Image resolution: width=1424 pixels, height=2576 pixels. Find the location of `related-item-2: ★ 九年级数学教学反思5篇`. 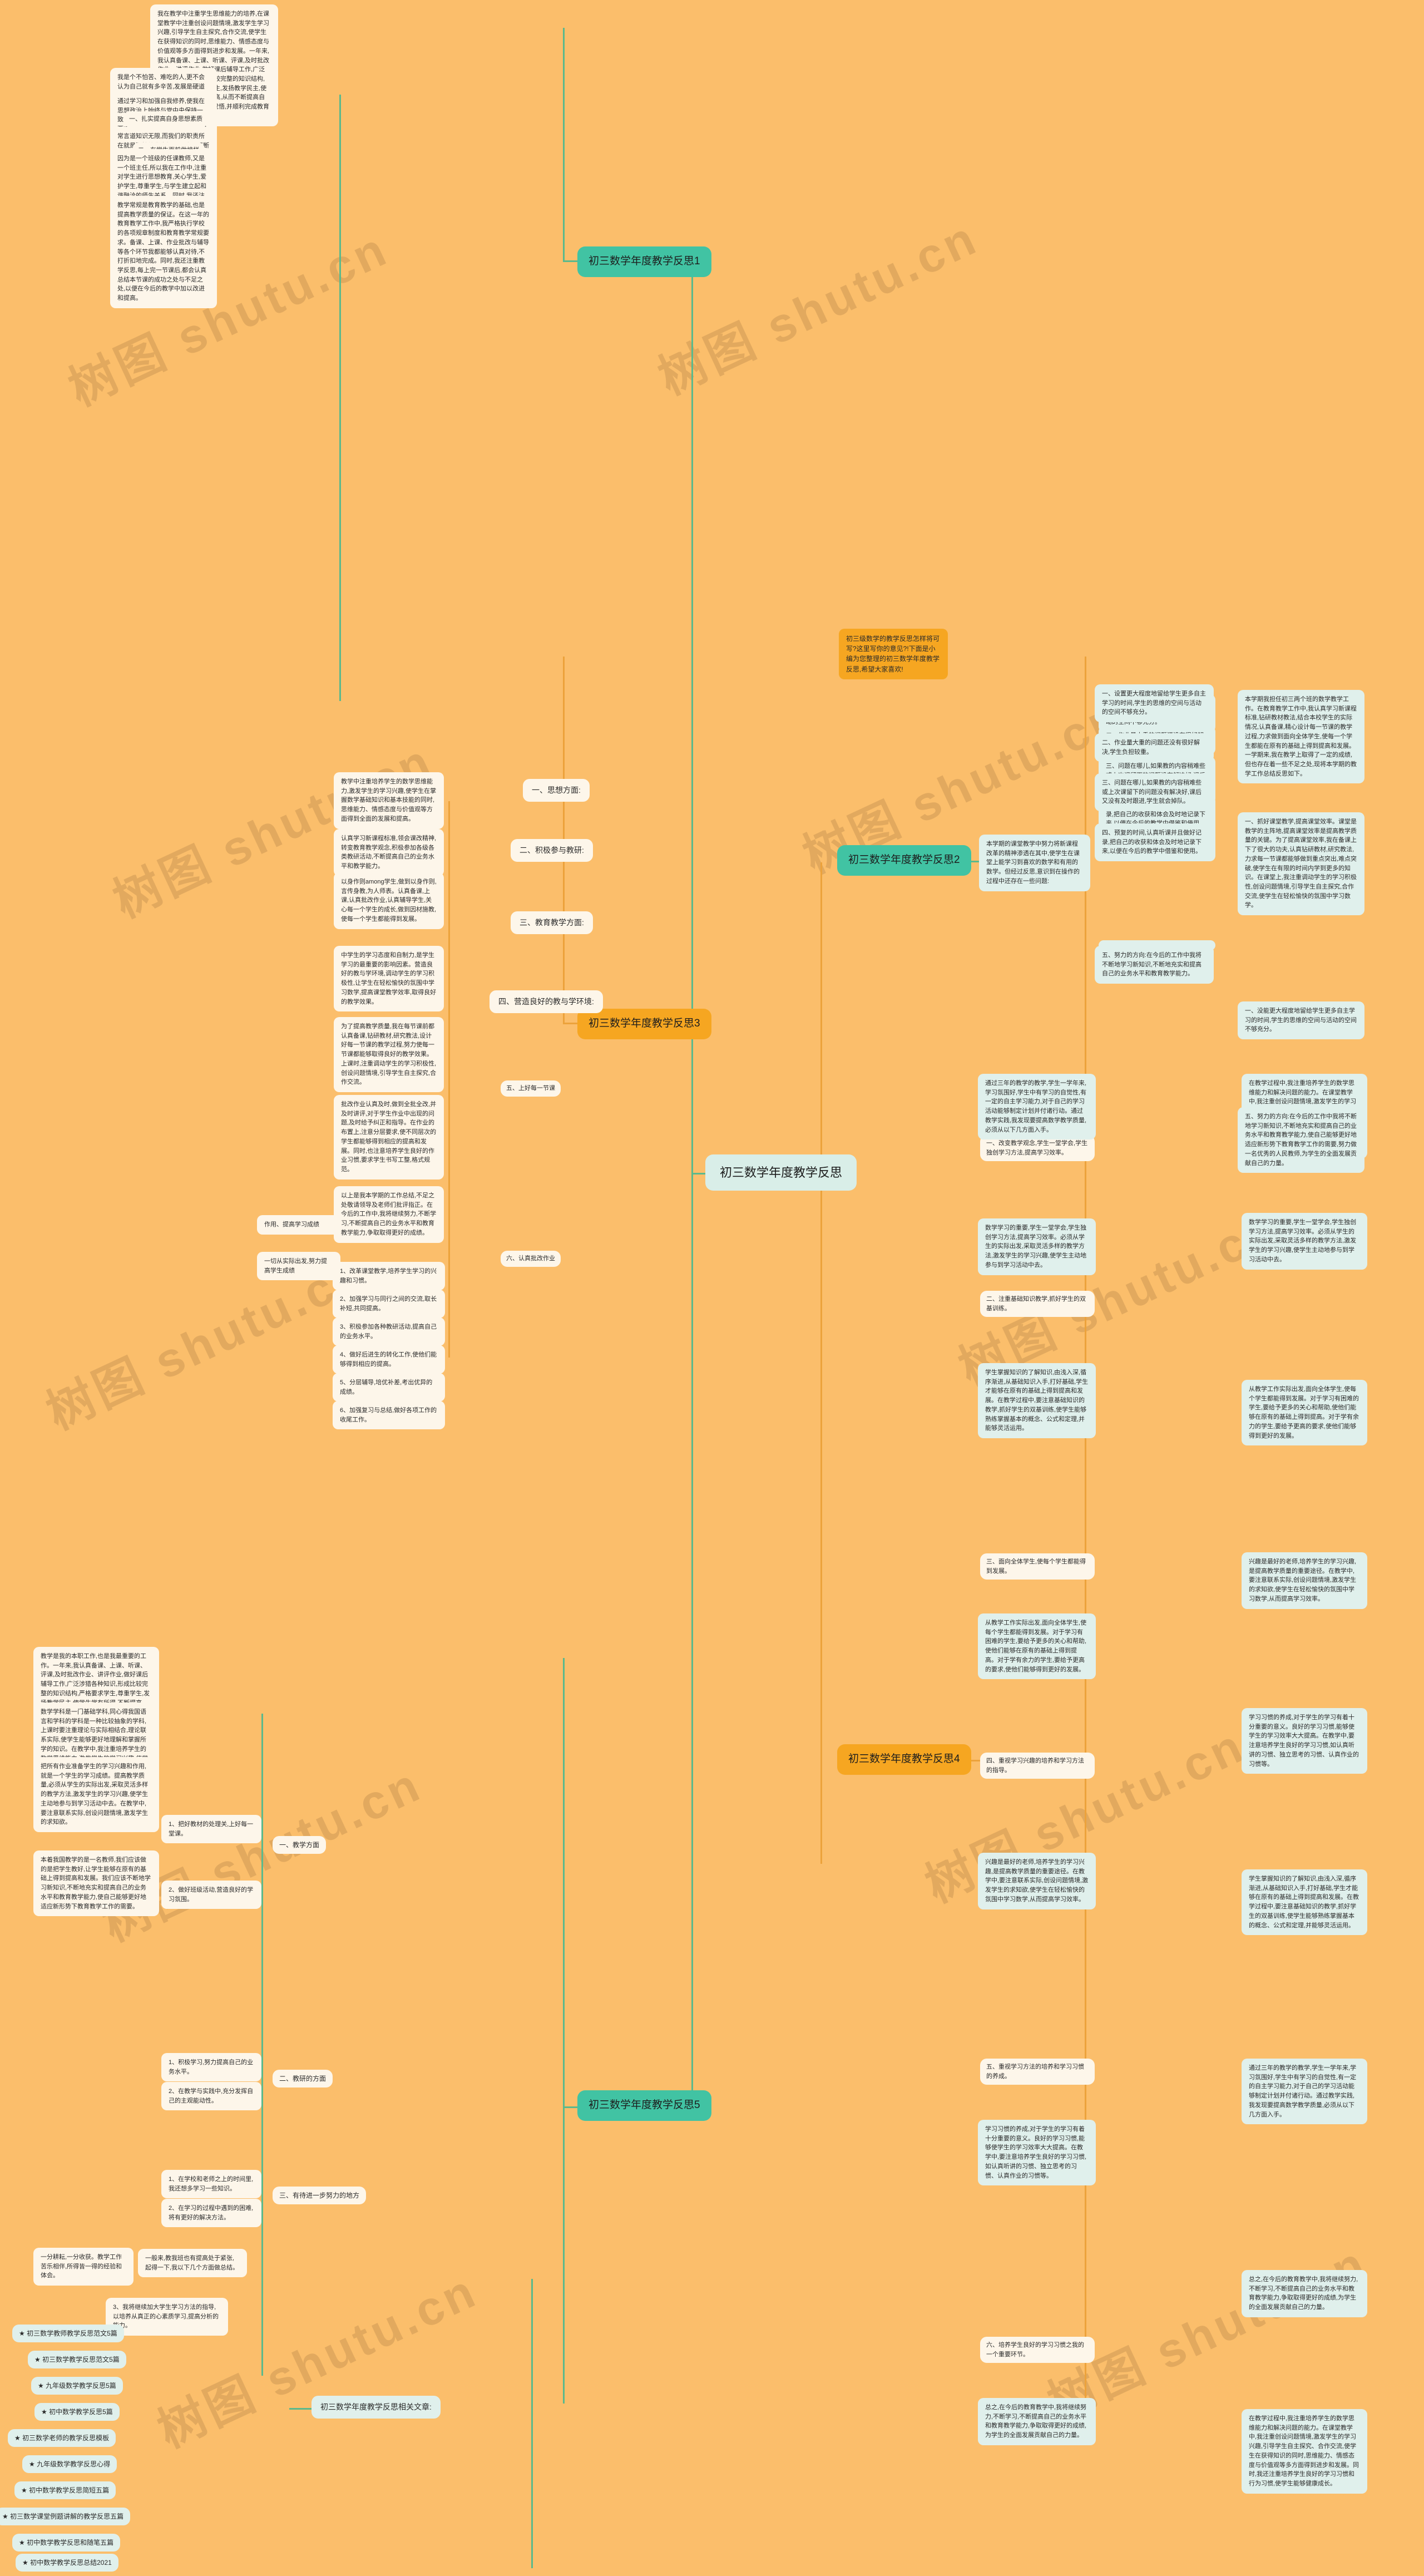

related-item-2: ★ 九年级数学教学反思5篇 is located at coordinates (77, 2386).